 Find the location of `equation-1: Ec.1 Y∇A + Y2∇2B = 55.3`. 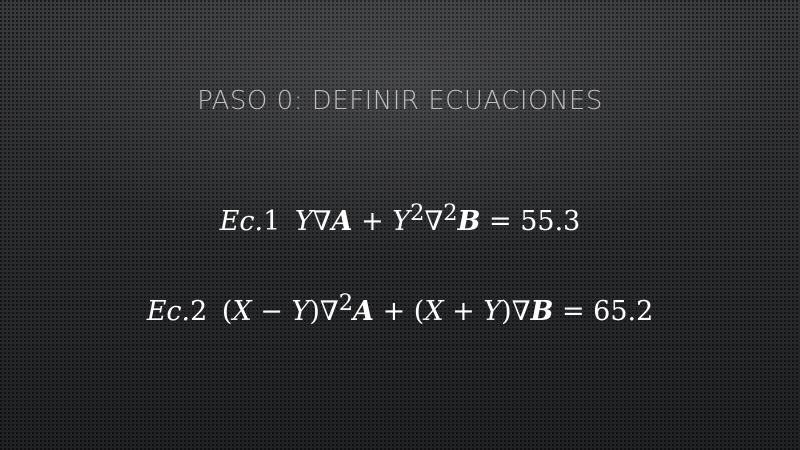

equation-1: Ec.1 Y∇A + Y2∇2B = 55.3 is located at coordinates (400, 218).